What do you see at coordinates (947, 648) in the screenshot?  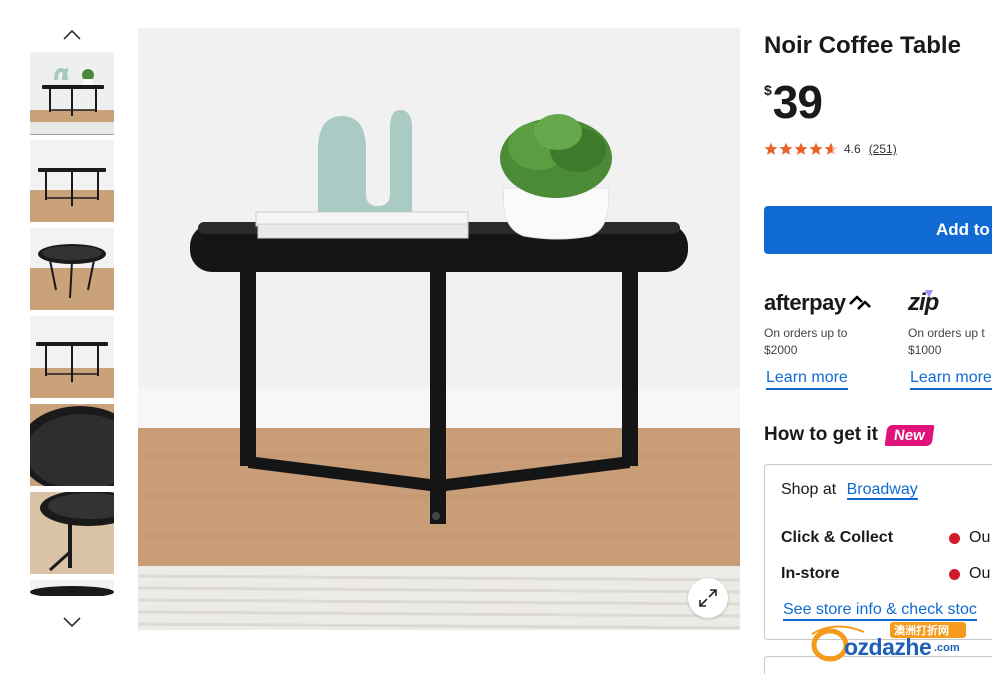 I see `watermark-suffix: .com` at bounding box center [947, 648].